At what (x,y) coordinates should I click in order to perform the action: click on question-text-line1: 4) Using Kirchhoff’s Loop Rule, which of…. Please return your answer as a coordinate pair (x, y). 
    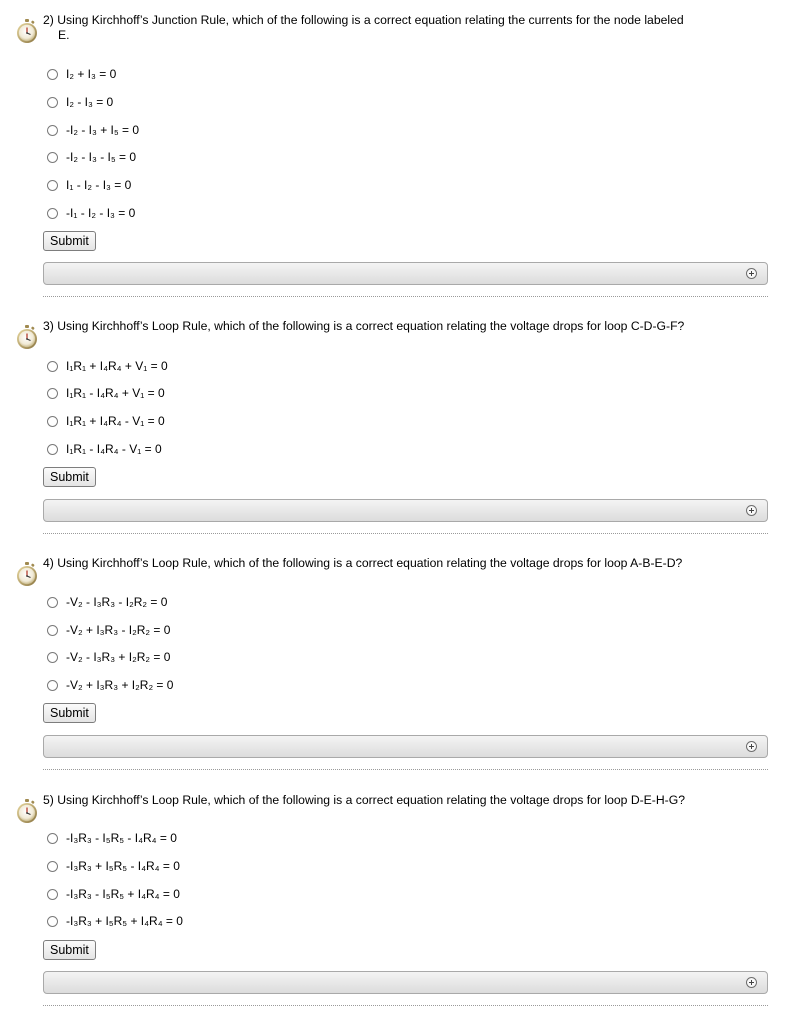
    Looking at the image, I should click on (363, 563).